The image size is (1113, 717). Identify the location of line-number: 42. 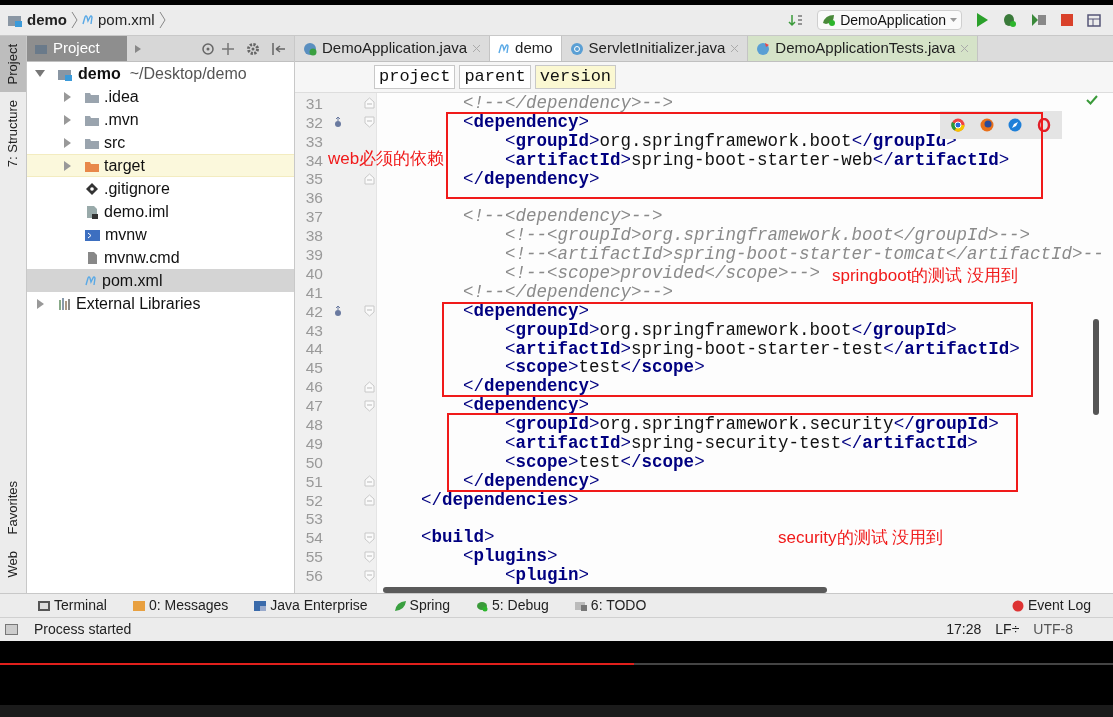
(313, 311).